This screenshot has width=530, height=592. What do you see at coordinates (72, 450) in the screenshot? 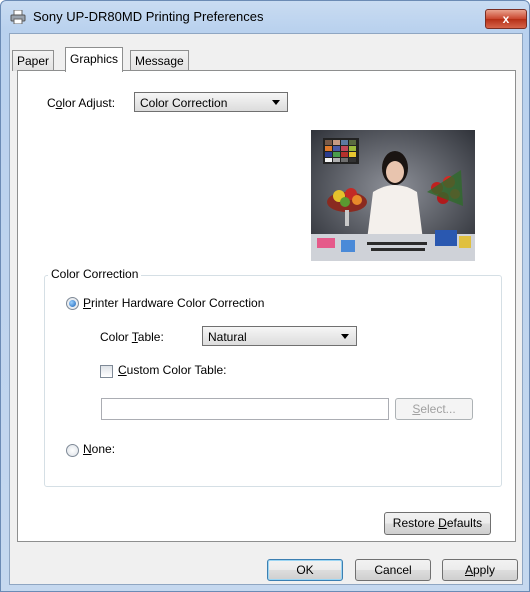
I see `none-radio` at bounding box center [72, 450].